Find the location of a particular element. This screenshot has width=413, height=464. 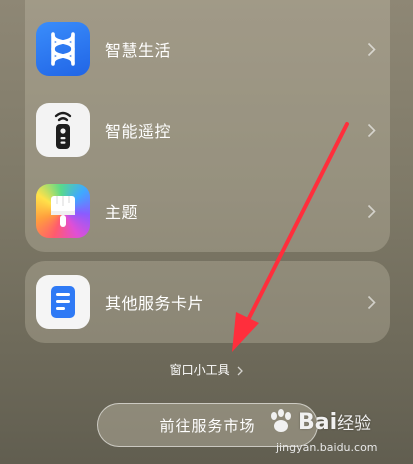

remote-control-icon is located at coordinates (63, 130).